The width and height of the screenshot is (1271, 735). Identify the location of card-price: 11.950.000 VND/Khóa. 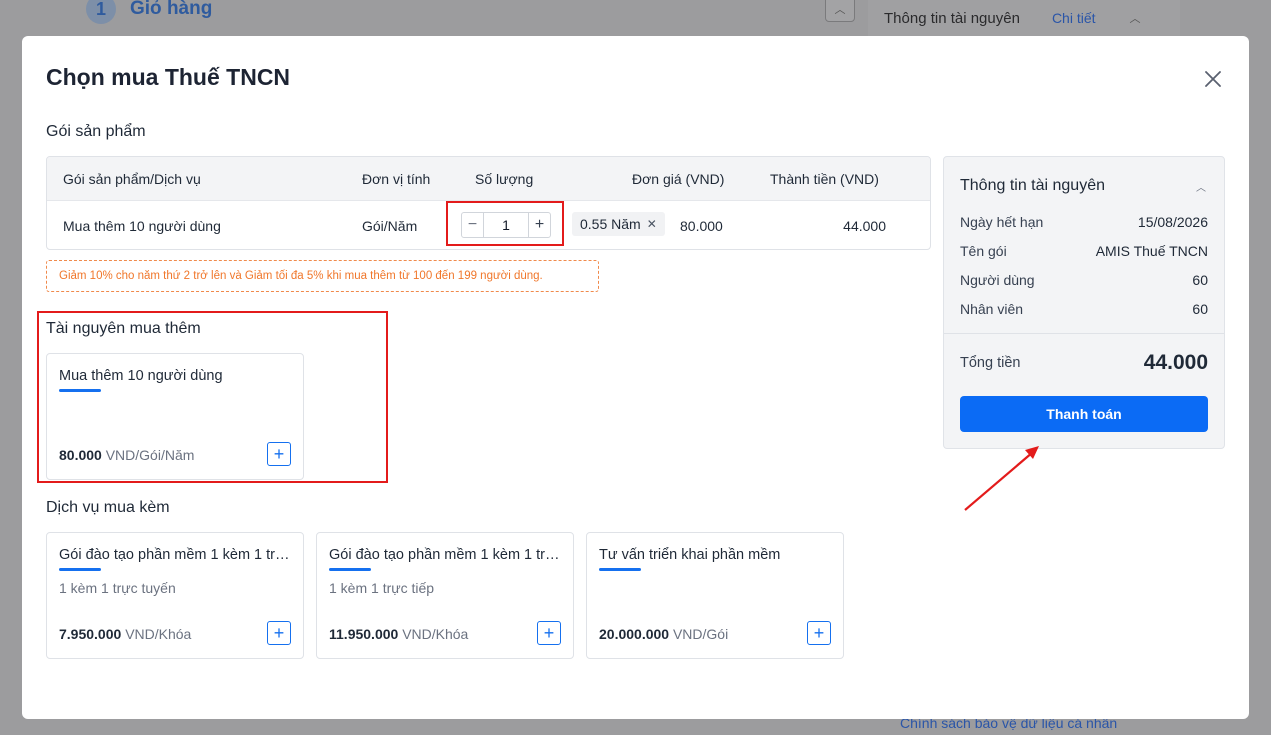
(399, 634).